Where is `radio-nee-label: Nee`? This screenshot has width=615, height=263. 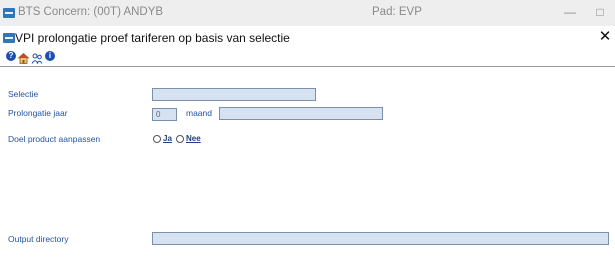 radio-nee-label: Nee is located at coordinates (193, 138).